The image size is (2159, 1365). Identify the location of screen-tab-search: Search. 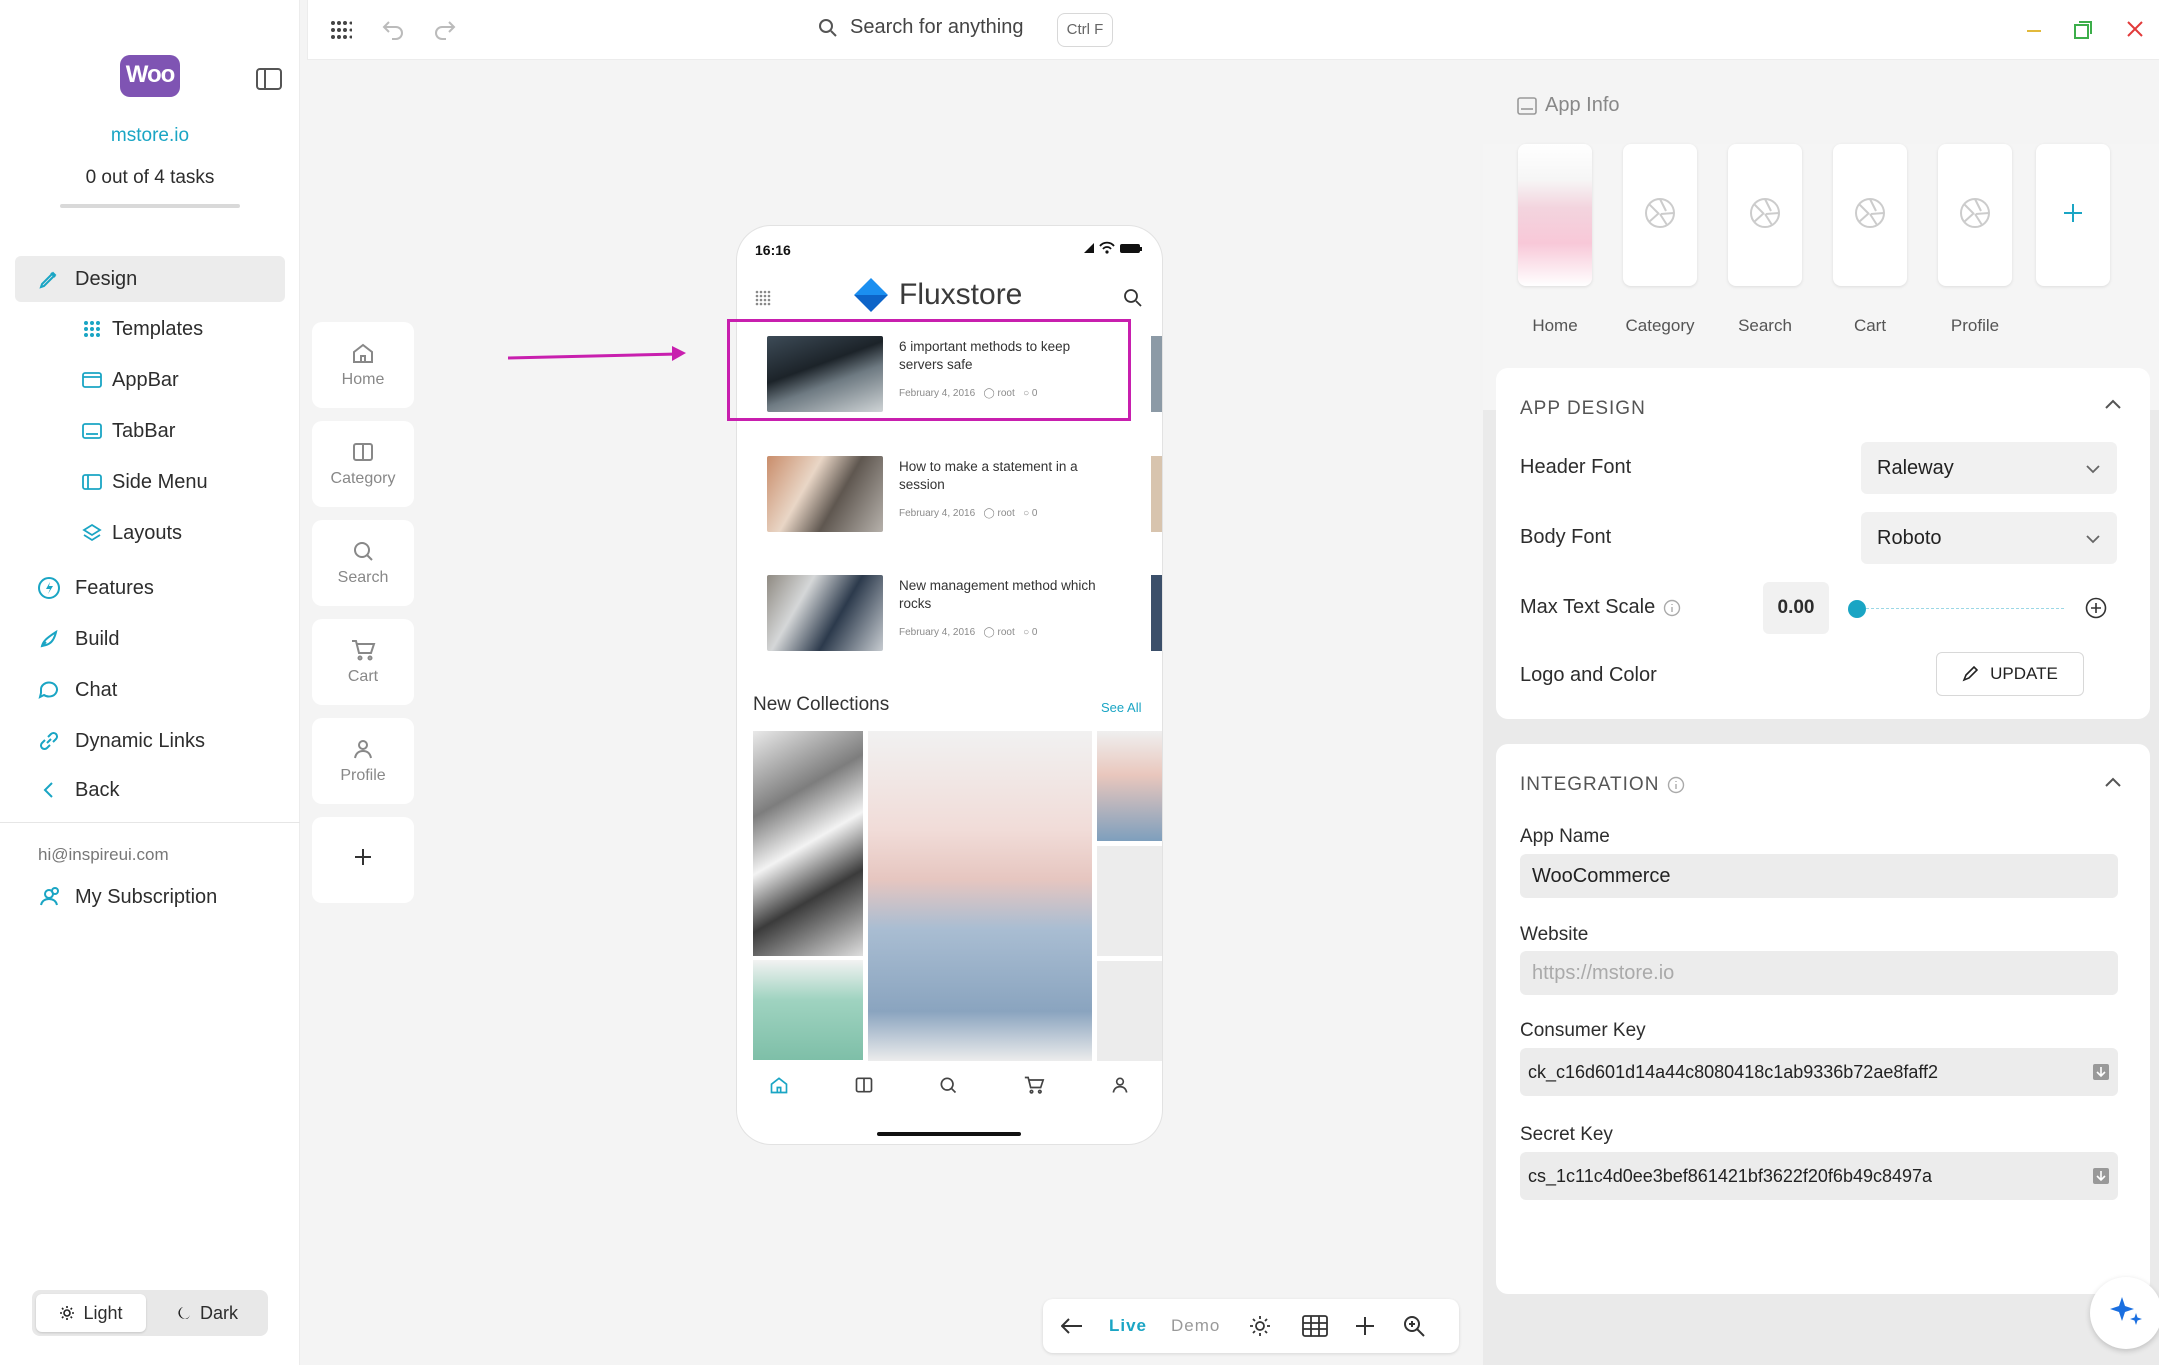
(363, 563).